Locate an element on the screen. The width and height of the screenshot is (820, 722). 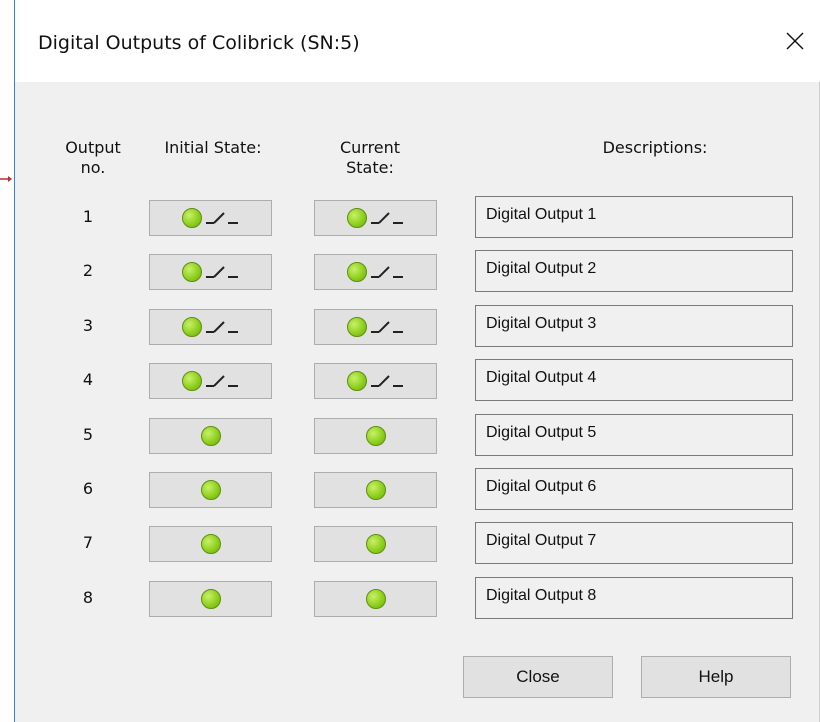
help-button: Help is located at coordinates (716, 677).